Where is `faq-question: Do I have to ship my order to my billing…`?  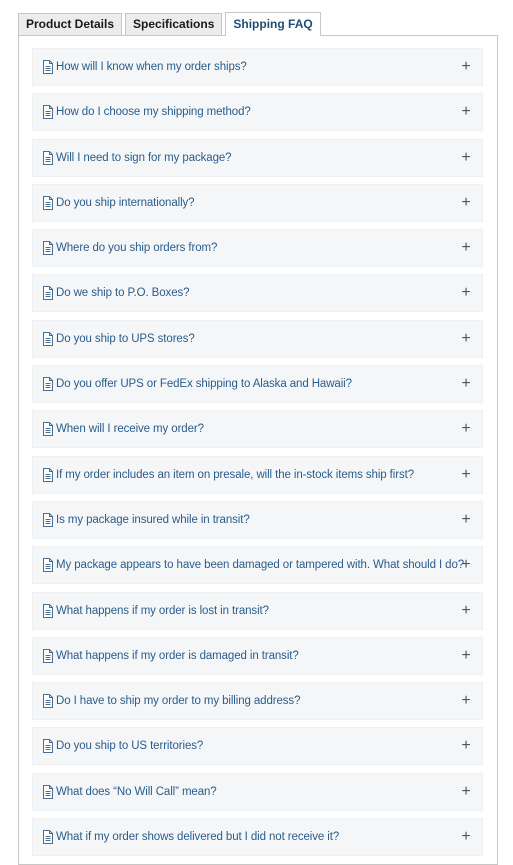 faq-question: Do I have to ship my order to my billing… is located at coordinates (178, 701).